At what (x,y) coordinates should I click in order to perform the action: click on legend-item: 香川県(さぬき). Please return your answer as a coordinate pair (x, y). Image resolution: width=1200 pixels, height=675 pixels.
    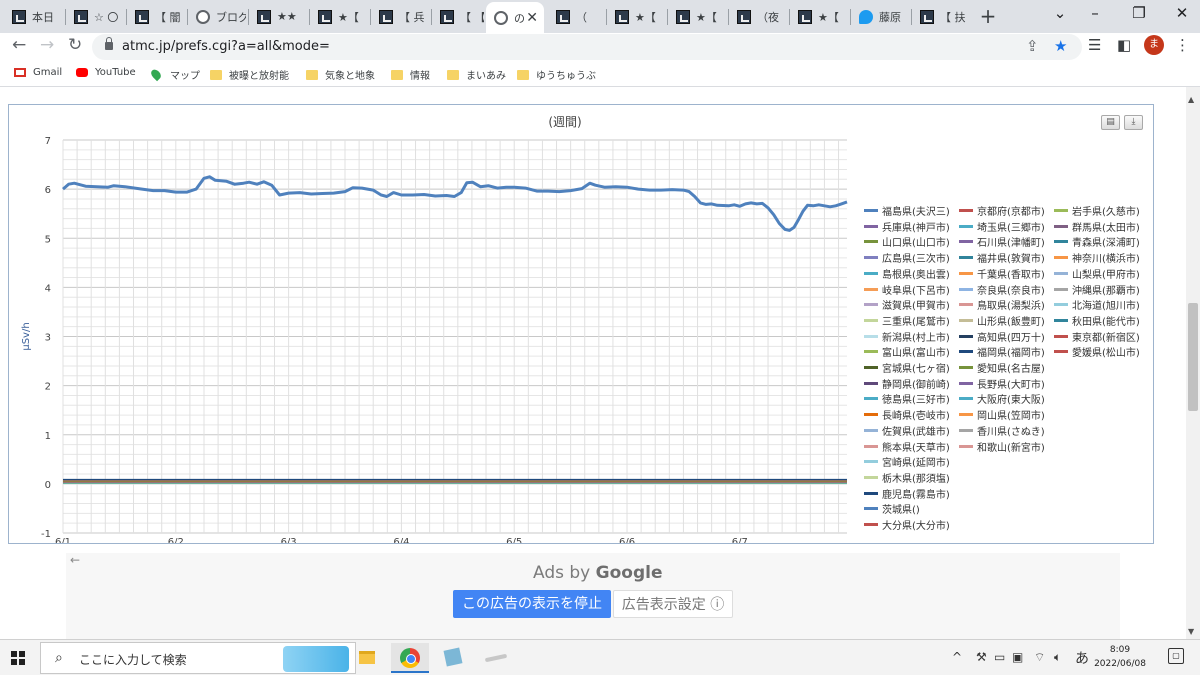
    Looking at the image, I should click on (1002, 430).